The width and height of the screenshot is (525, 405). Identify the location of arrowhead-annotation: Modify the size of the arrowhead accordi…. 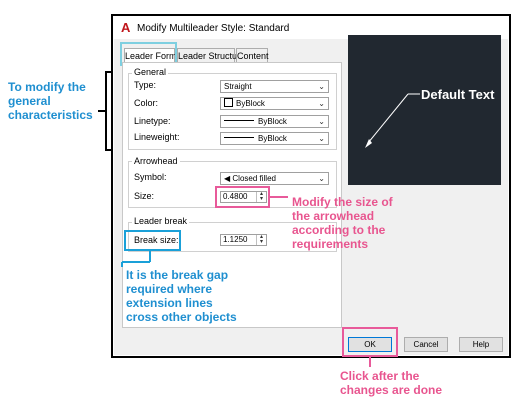
(342, 223).